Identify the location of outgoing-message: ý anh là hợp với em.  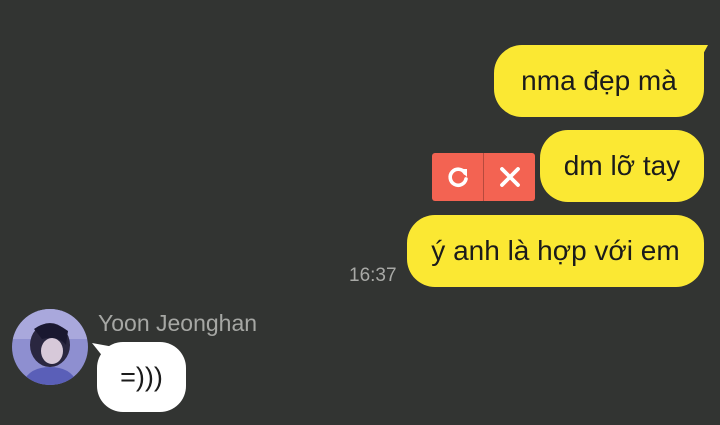
(555, 251).